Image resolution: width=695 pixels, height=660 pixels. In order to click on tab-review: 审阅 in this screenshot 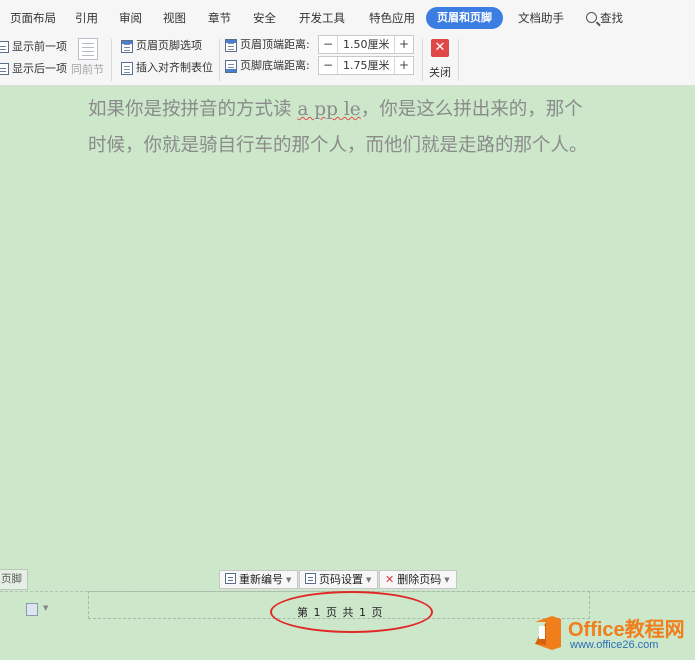, I will do `click(130, 18)`.